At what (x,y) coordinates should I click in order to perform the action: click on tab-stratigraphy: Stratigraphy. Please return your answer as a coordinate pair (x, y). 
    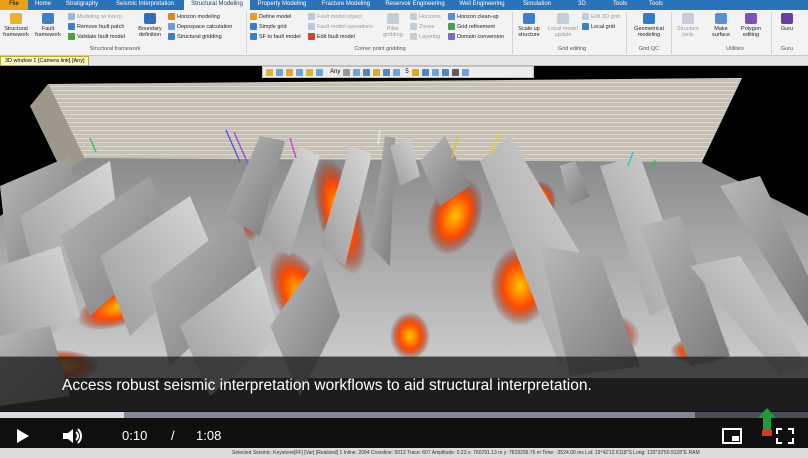
    Looking at the image, I should click on (82, 5).